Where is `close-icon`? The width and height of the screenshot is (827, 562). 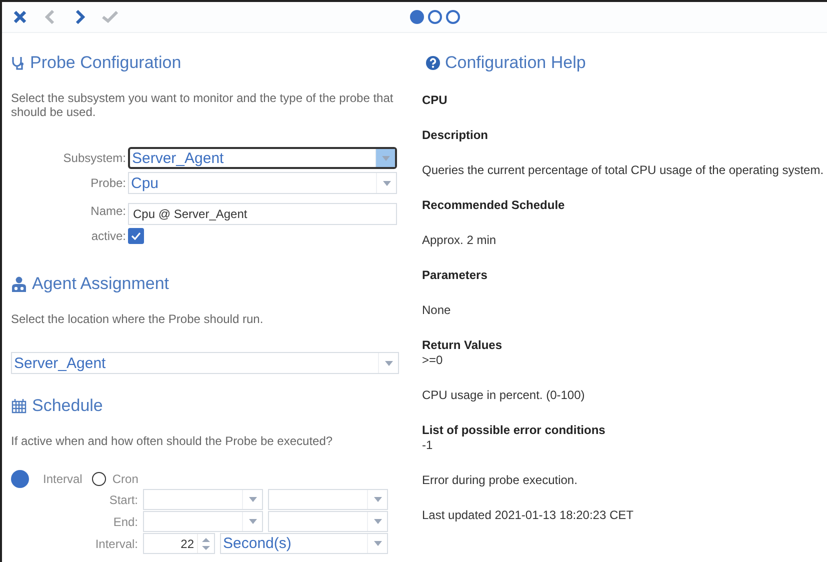 close-icon is located at coordinates (20, 17).